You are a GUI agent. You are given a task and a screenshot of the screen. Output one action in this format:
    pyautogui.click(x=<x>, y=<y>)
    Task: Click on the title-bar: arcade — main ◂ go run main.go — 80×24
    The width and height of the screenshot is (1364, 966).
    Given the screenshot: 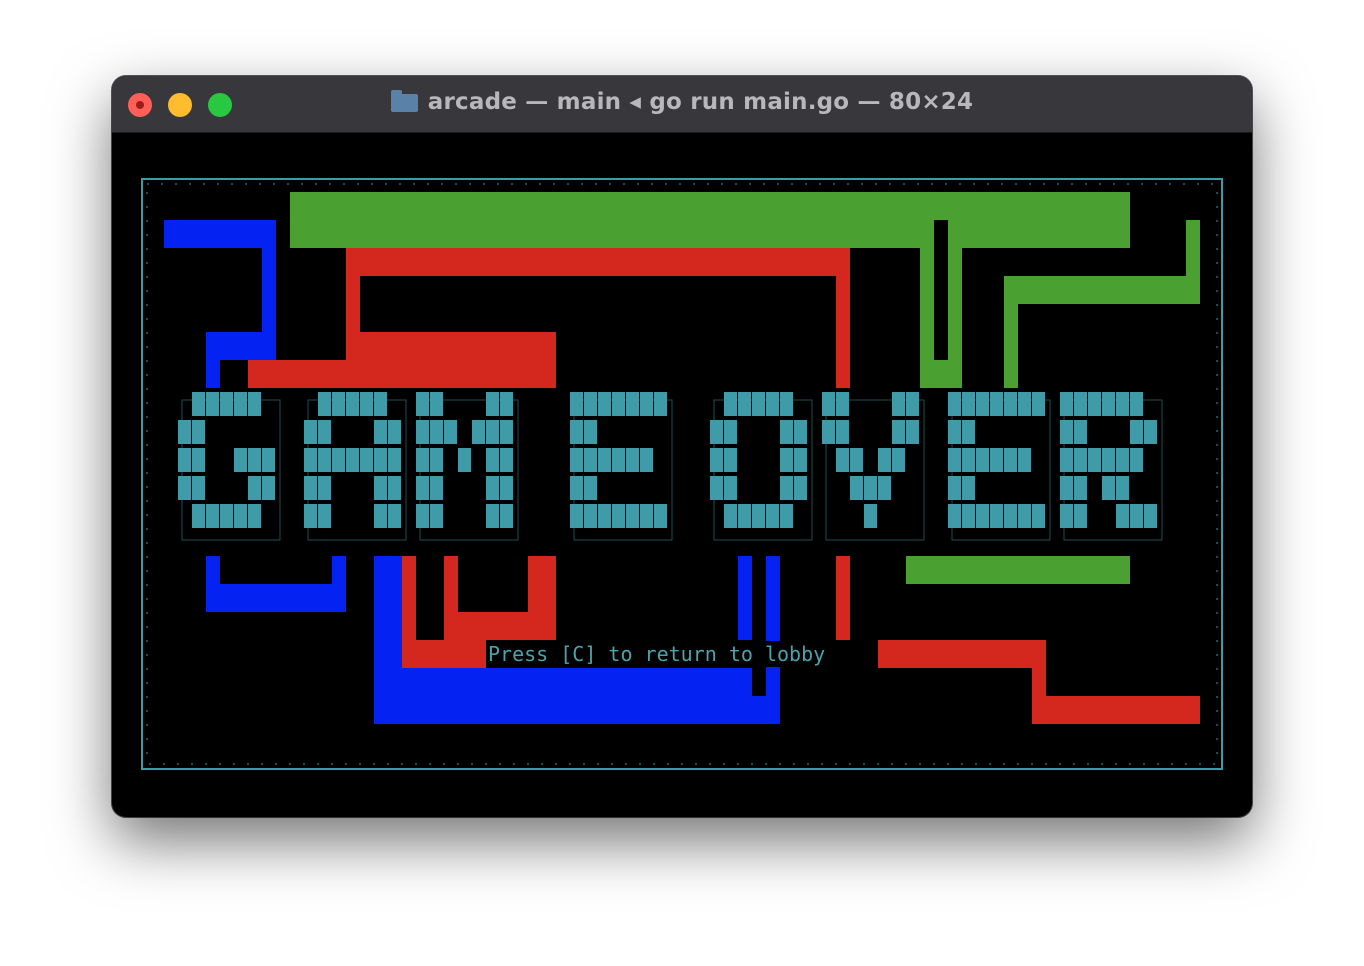 What is the action you would take?
    pyautogui.click(x=682, y=104)
    